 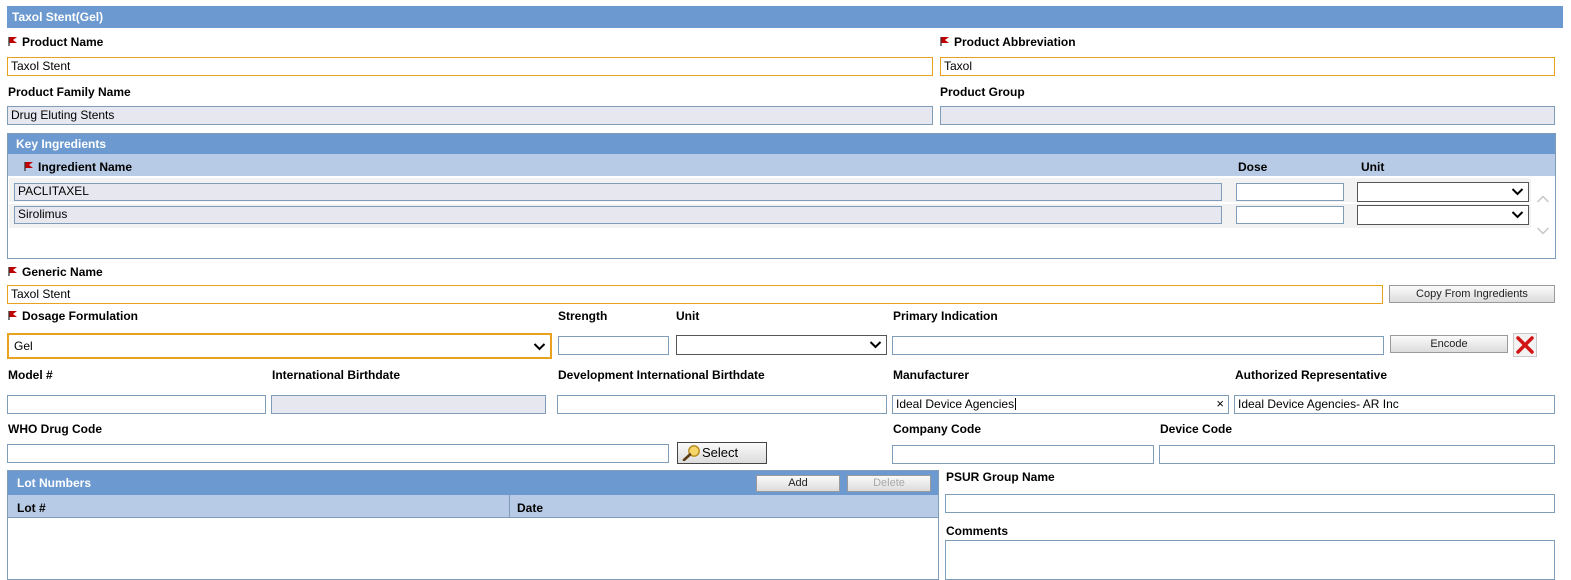 I want to click on form-title: Taxol Stent(Gel), so click(x=58, y=17).